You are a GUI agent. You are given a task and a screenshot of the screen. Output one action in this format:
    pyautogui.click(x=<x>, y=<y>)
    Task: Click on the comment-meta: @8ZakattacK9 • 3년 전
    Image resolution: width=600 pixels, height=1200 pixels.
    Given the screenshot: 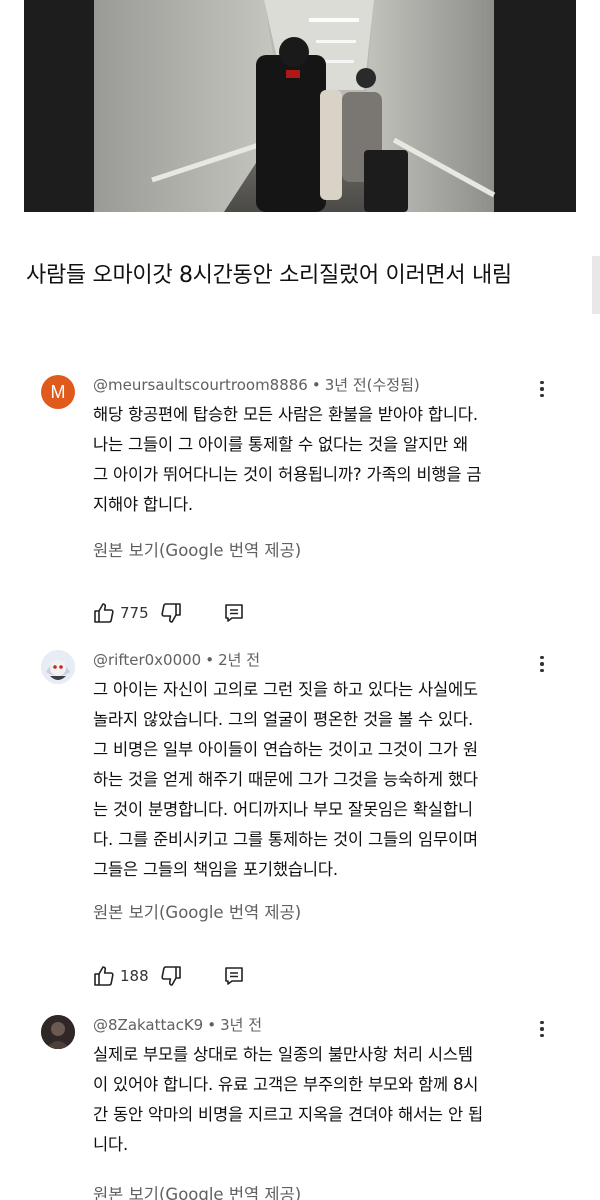 What is the action you would take?
    pyautogui.click(x=177, y=1025)
    